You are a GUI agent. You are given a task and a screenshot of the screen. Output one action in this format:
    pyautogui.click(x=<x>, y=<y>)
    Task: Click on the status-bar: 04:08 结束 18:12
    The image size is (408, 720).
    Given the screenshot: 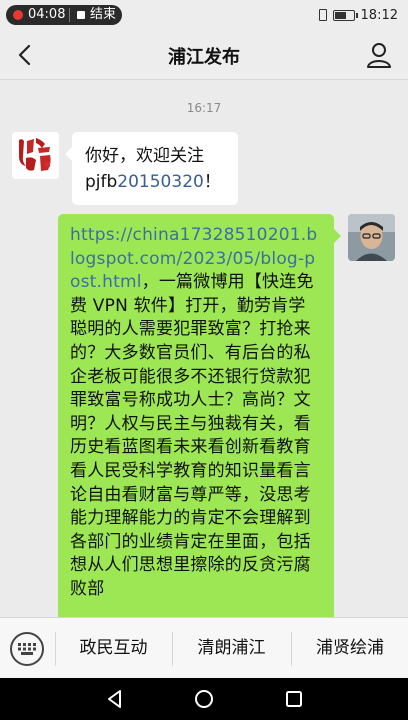 What is the action you would take?
    pyautogui.click(x=204, y=15)
    